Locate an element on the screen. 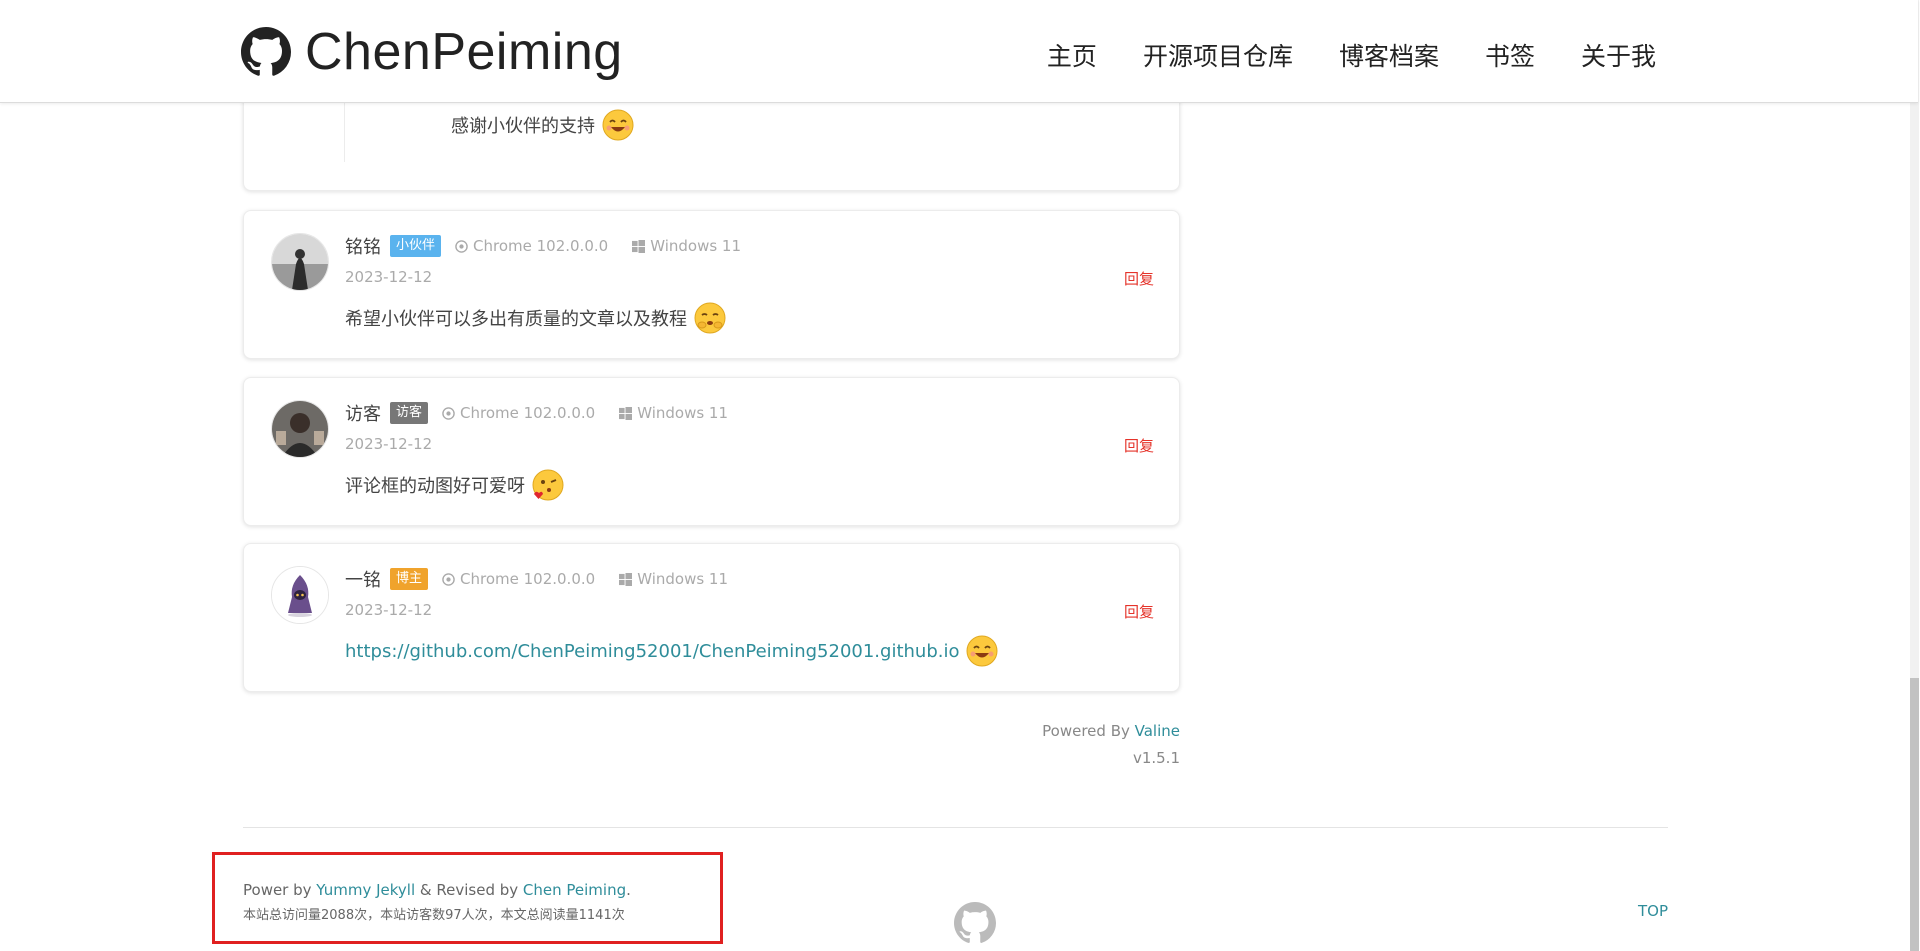 The image size is (1920, 951). nav-bookmarks: 书签 is located at coordinates (1510, 57).